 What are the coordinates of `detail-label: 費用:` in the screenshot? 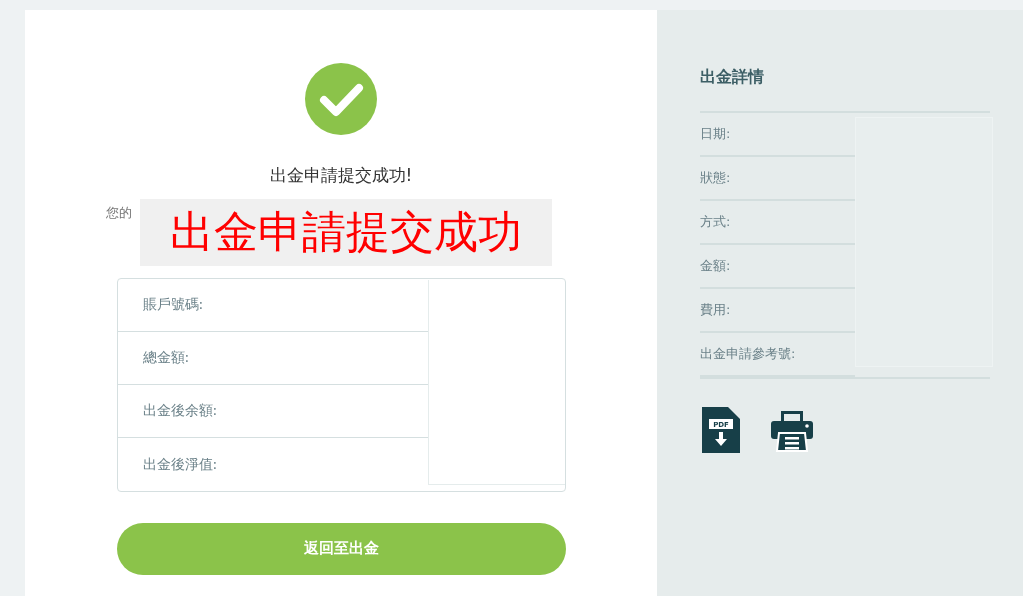 It's located at (715, 310).